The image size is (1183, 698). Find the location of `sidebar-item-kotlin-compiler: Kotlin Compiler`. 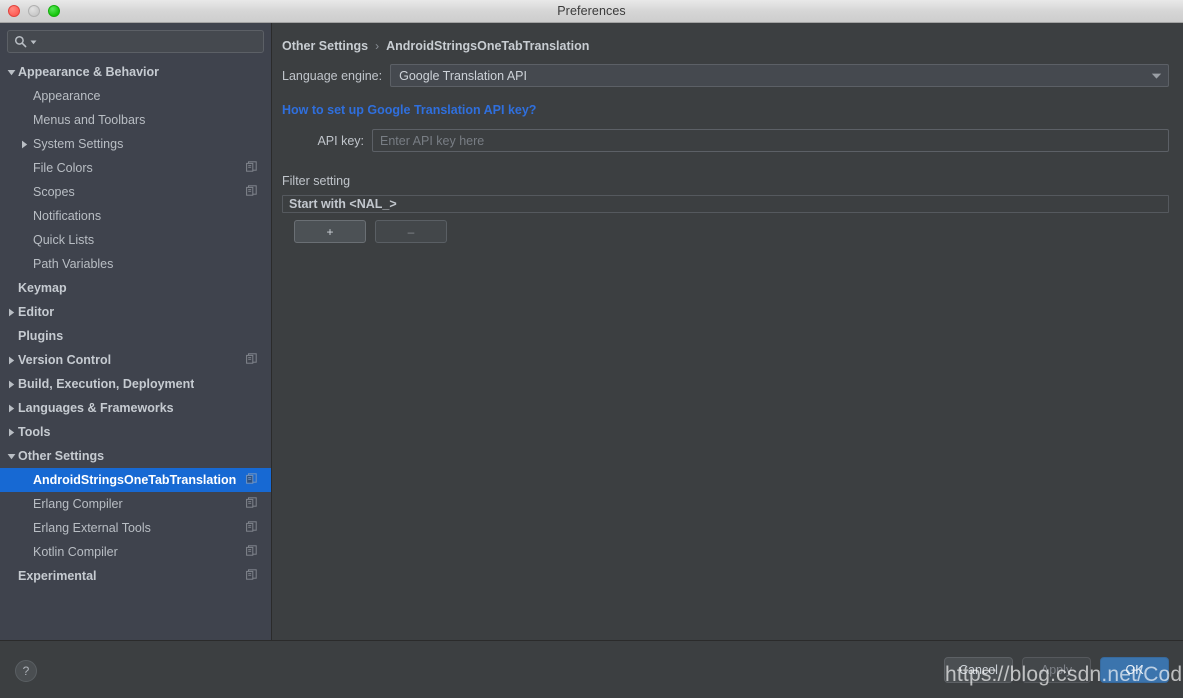

sidebar-item-kotlin-compiler: Kotlin Compiler is located at coordinates (135, 552).